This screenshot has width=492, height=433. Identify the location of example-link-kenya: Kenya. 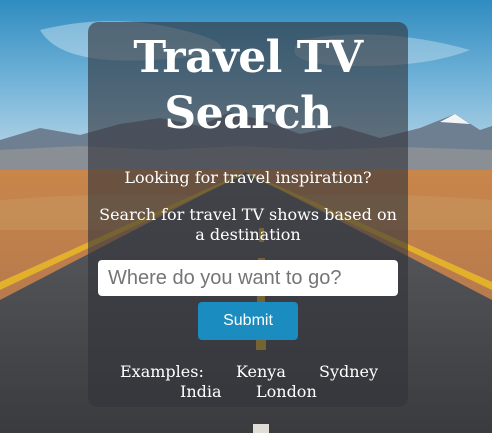
(261, 372).